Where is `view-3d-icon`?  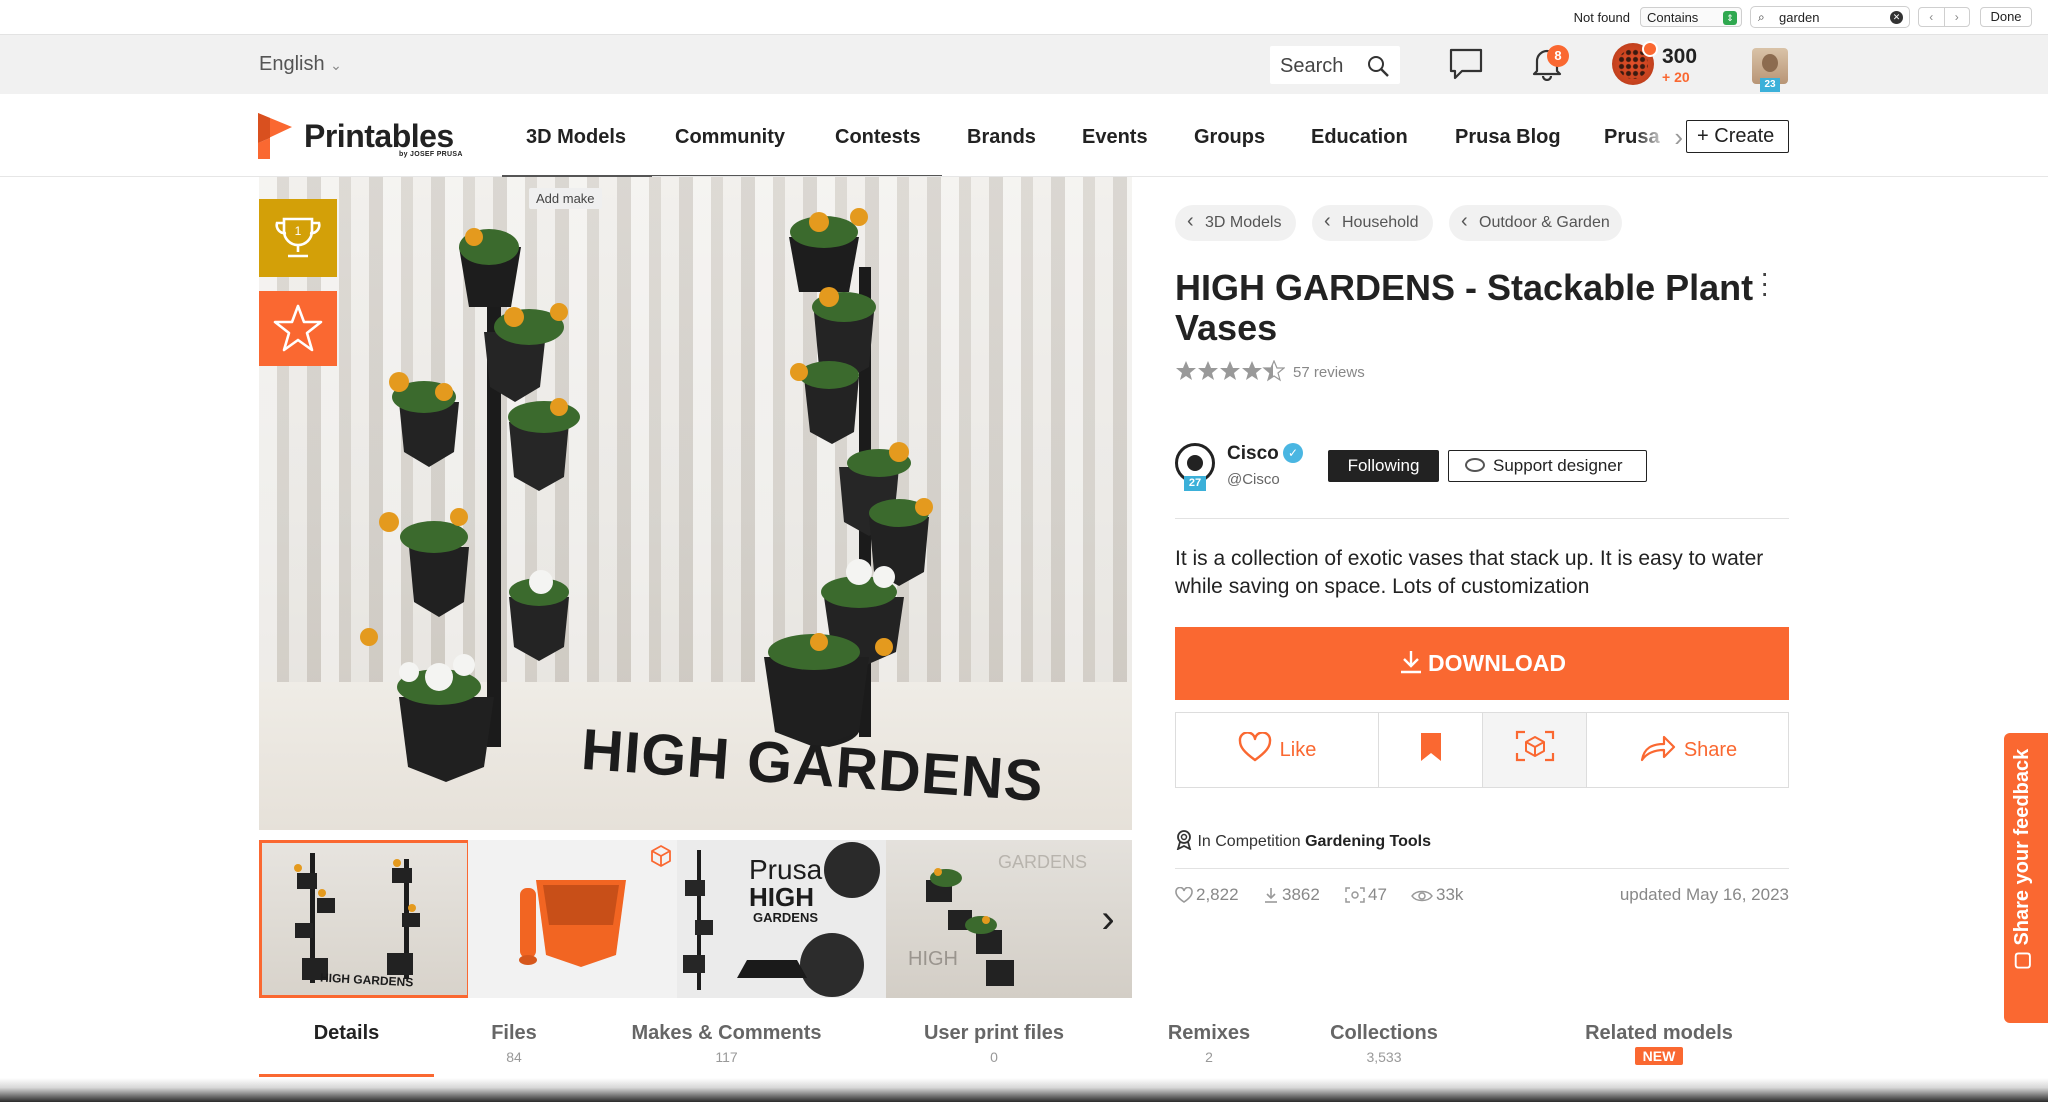 view-3d-icon is located at coordinates (1534, 746).